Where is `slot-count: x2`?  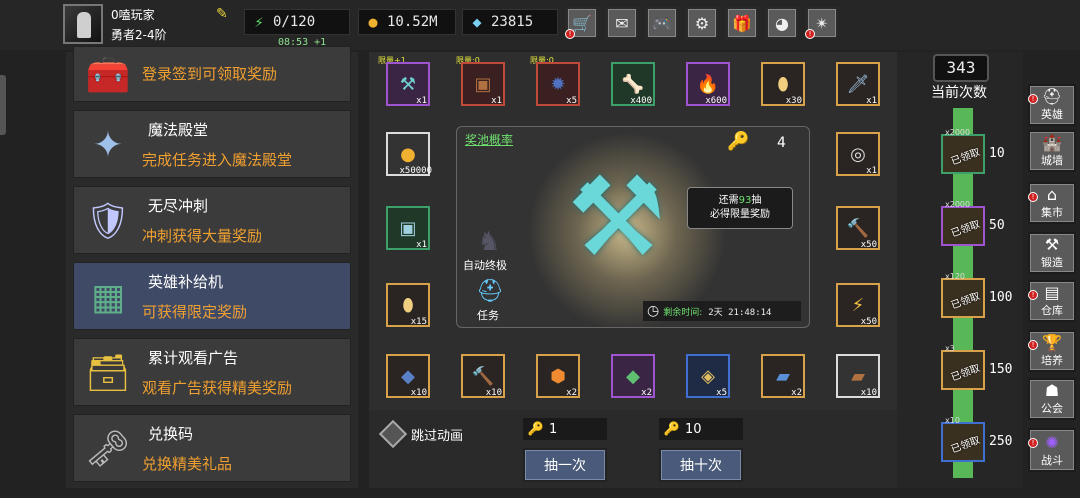
slot-count: x2 is located at coordinates (646, 393).